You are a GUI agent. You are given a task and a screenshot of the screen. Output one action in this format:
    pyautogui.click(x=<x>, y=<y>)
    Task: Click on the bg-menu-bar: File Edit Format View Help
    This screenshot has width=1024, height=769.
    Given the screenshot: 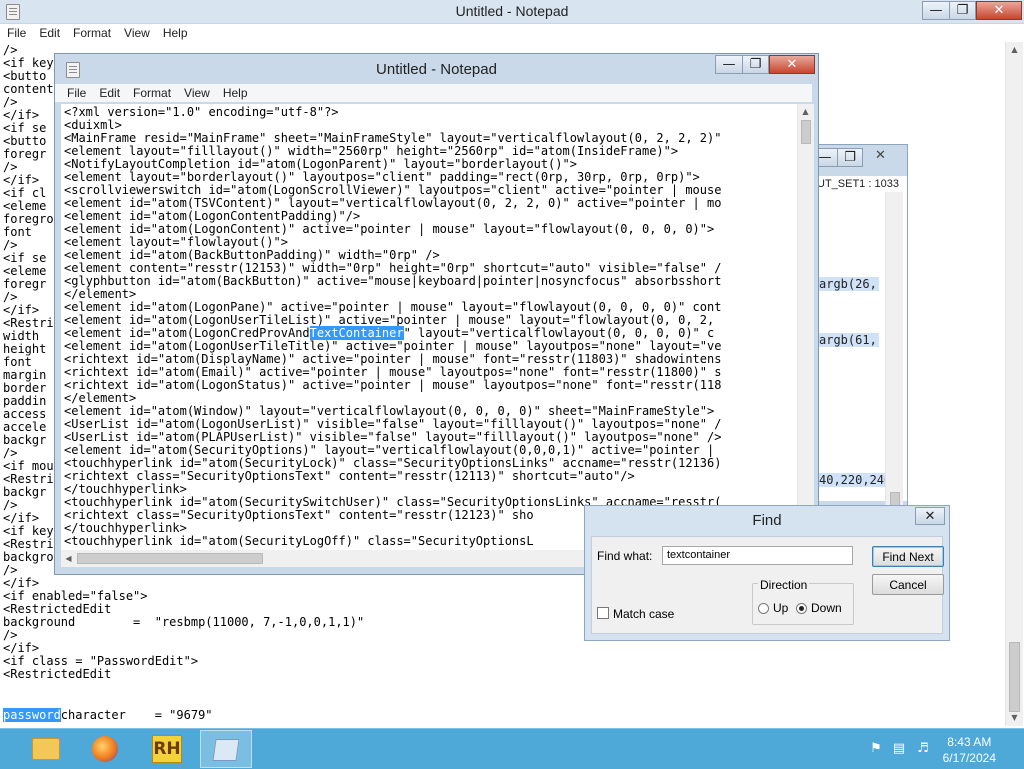 What is the action you would take?
    pyautogui.click(x=104, y=33)
    